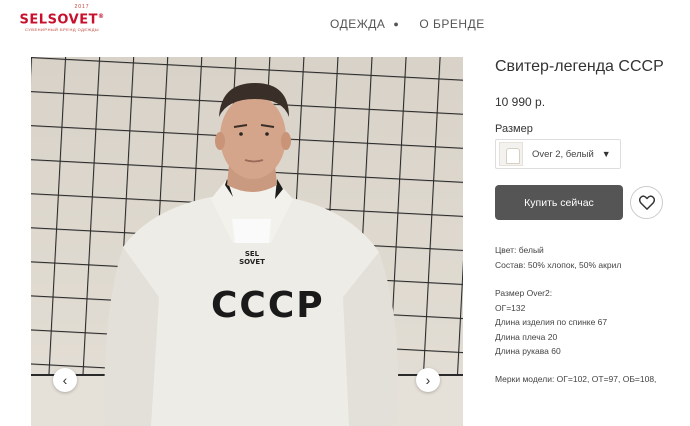  Describe the element at coordinates (62, 30) in the screenshot. I see `logo-tagline: СУВЕНИРНЫЙ БРЕНД ОДЕЖДЫ` at that location.